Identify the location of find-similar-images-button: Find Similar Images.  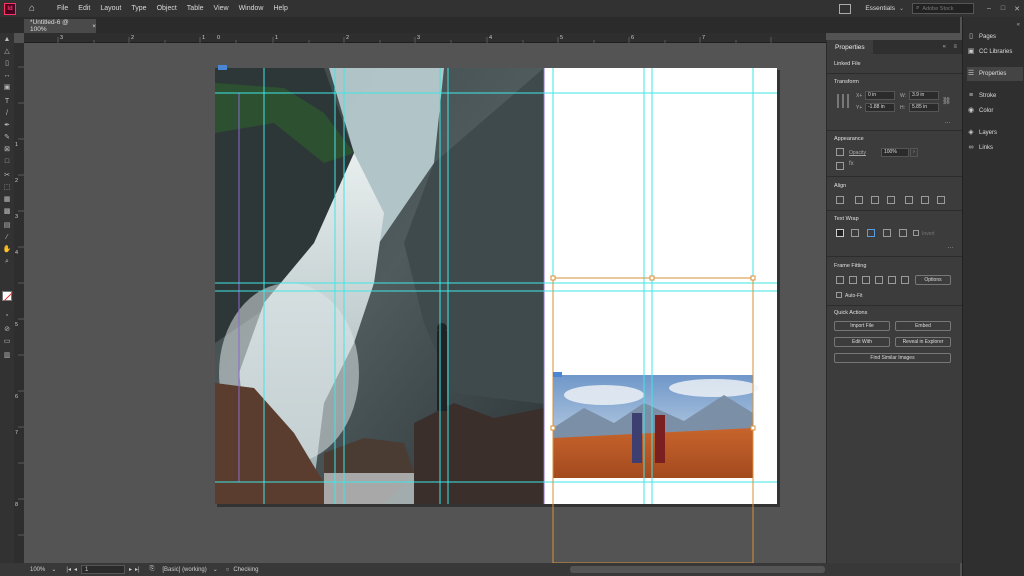
(892, 358).